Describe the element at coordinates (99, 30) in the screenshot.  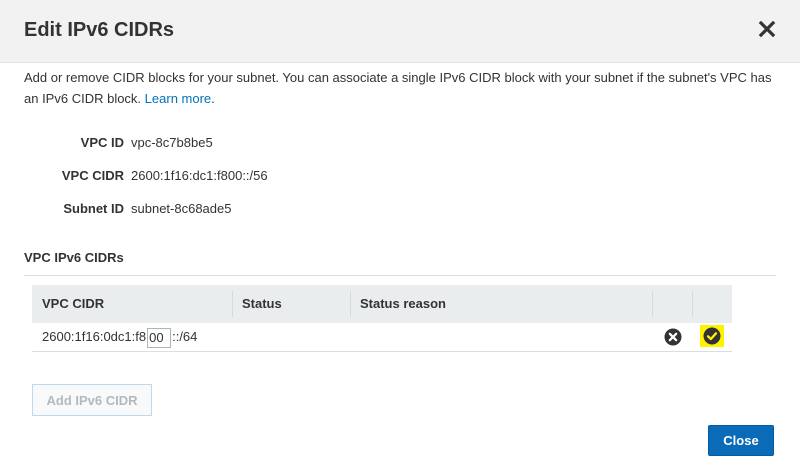
I see `dialog-title: Edit IPv6 CIDRs` at that location.